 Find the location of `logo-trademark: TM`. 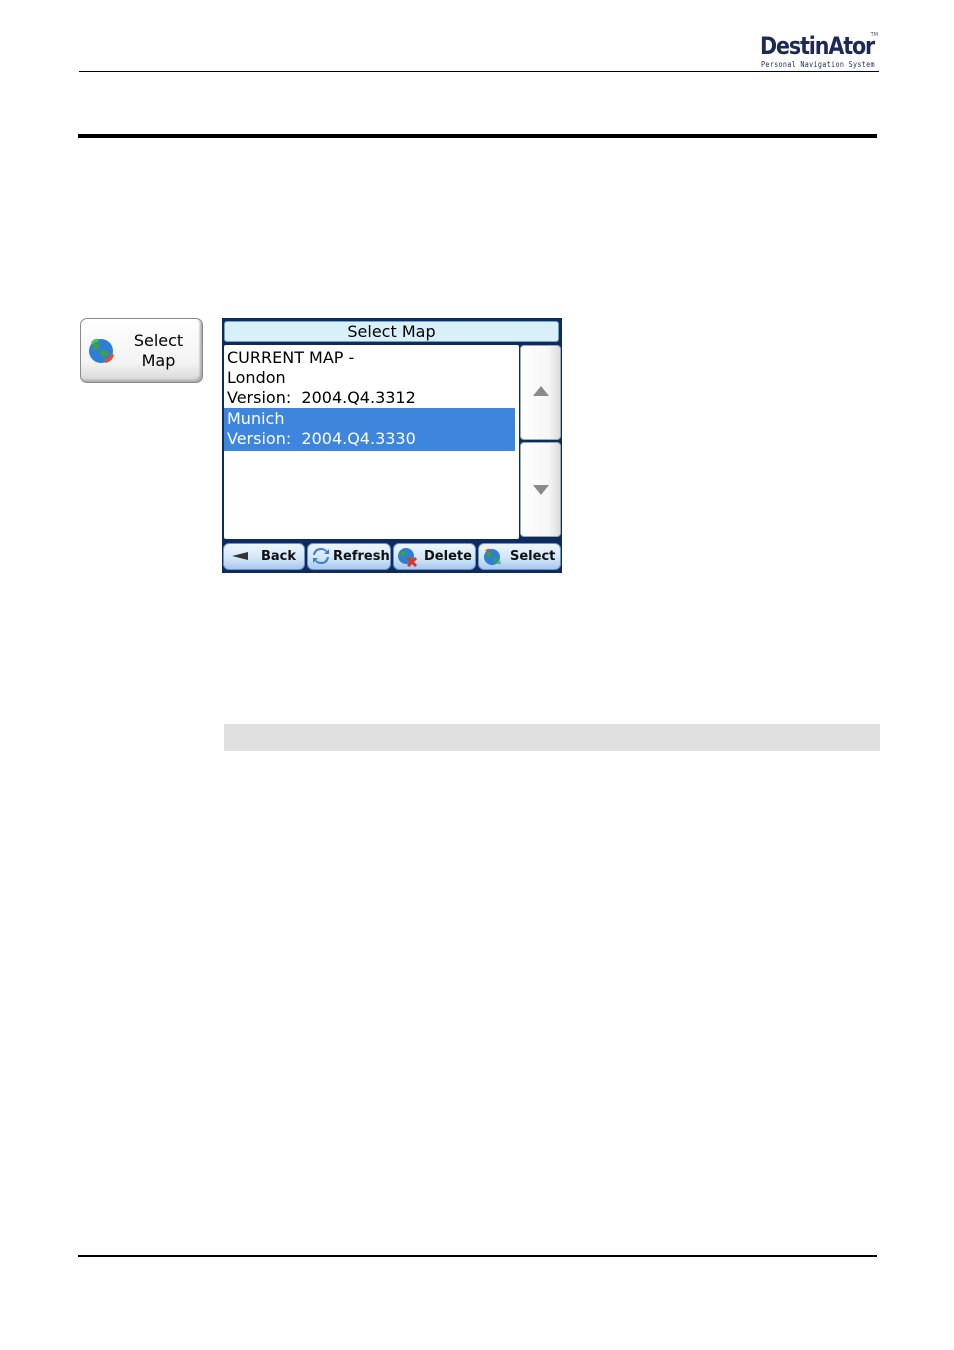

logo-trademark: TM is located at coordinates (874, 35).